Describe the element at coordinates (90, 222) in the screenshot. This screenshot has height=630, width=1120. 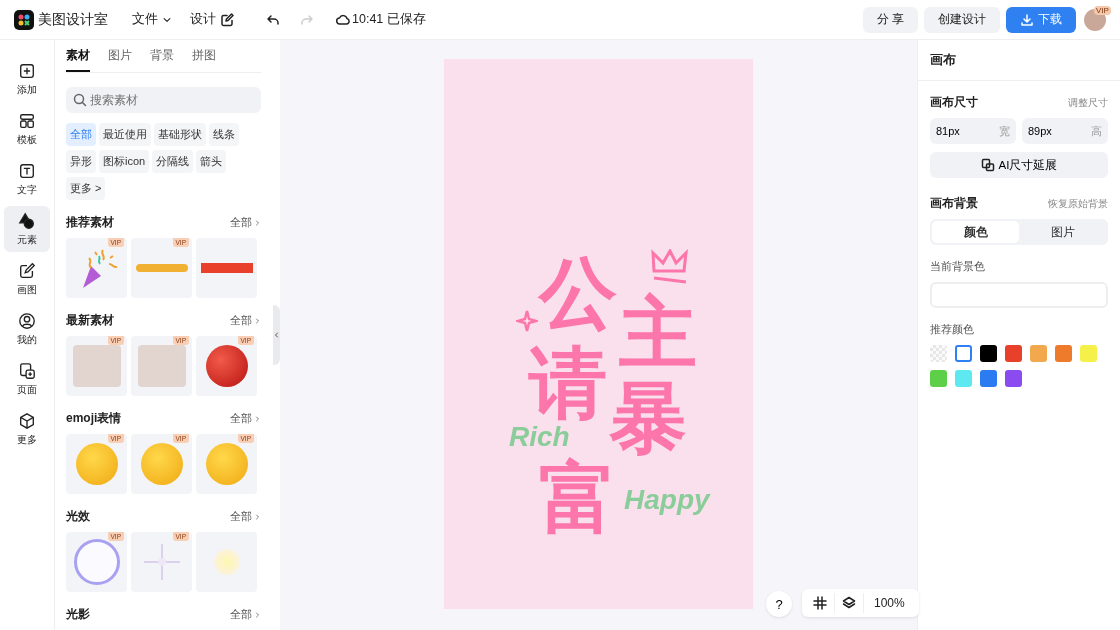
I see `section-title: 推荐素材` at that location.